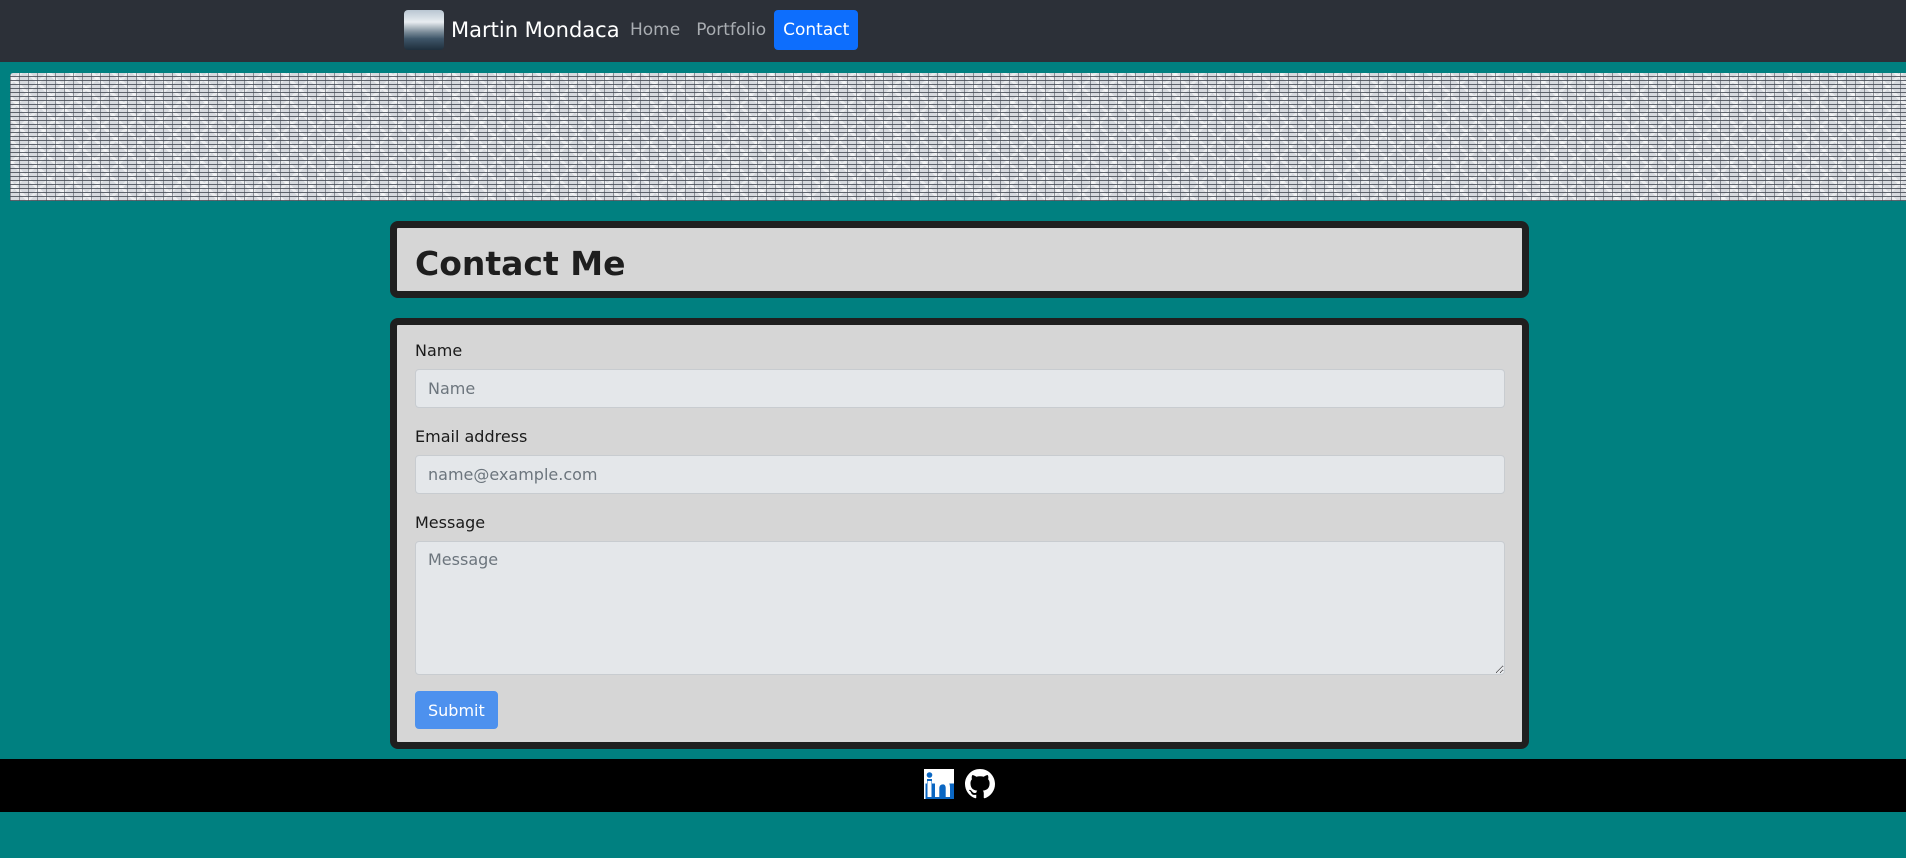 The width and height of the screenshot is (1906, 858). I want to click on footer, so click(953, 785).